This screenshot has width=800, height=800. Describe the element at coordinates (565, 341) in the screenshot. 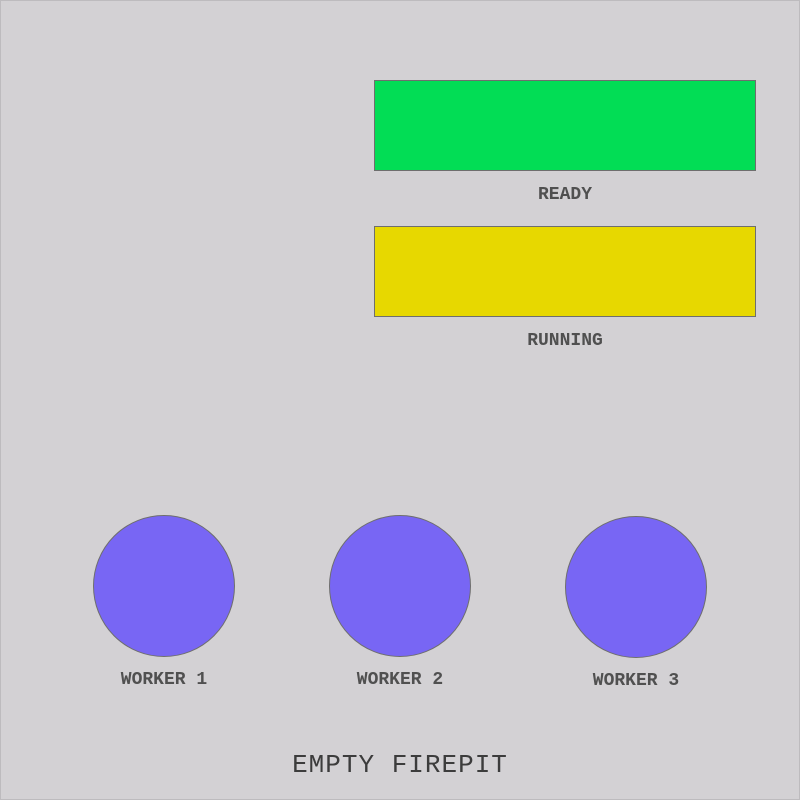

I see `running-queue-label: RUNNING` at that location.